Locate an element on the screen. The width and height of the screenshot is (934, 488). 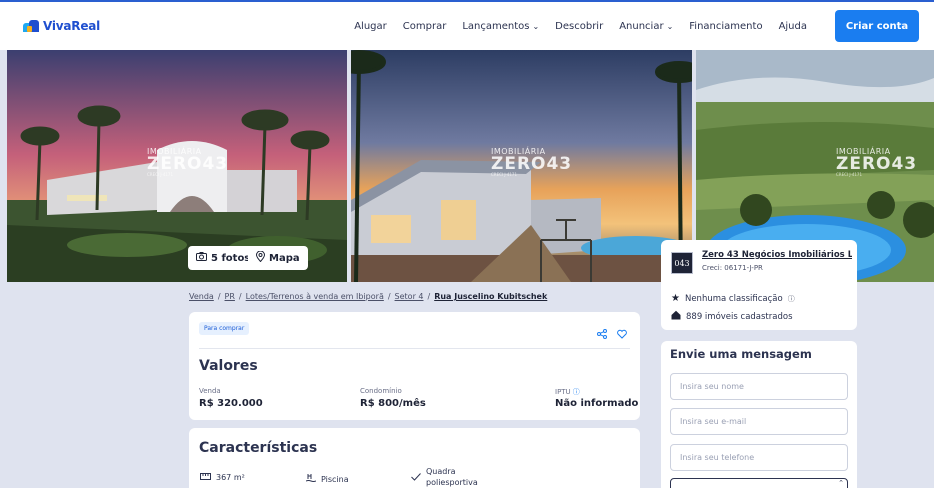
condominio-label: Condomínio is located at coordinates (381, 391).